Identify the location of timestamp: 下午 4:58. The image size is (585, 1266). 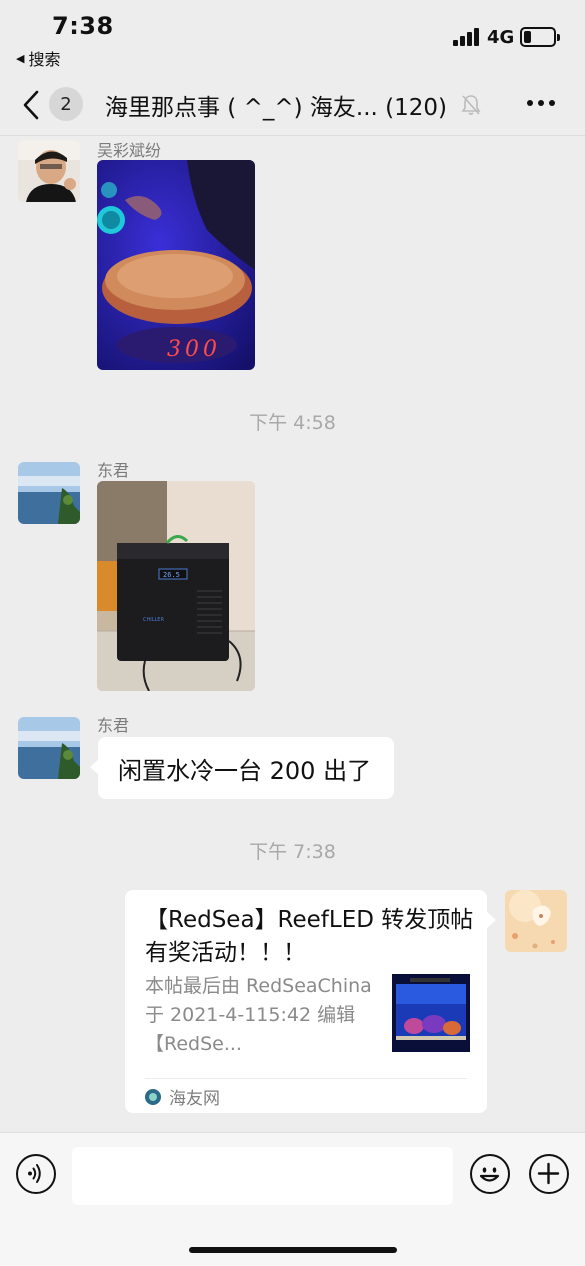
(292, 423).